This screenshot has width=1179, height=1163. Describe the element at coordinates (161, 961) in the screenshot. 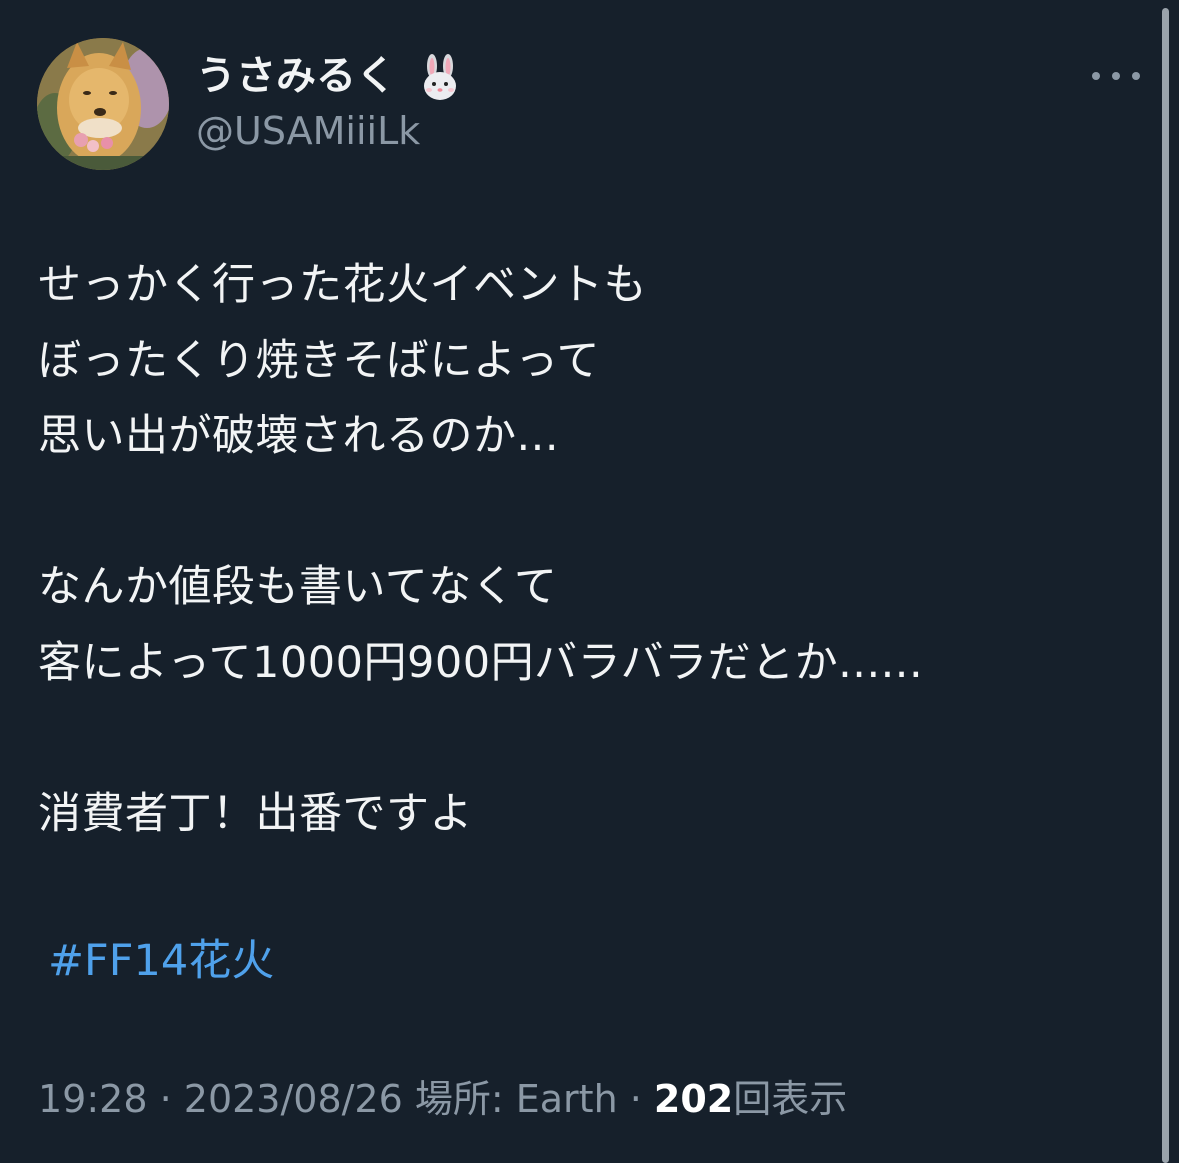

I see `hashtag-link: #FF14花火` at that location.